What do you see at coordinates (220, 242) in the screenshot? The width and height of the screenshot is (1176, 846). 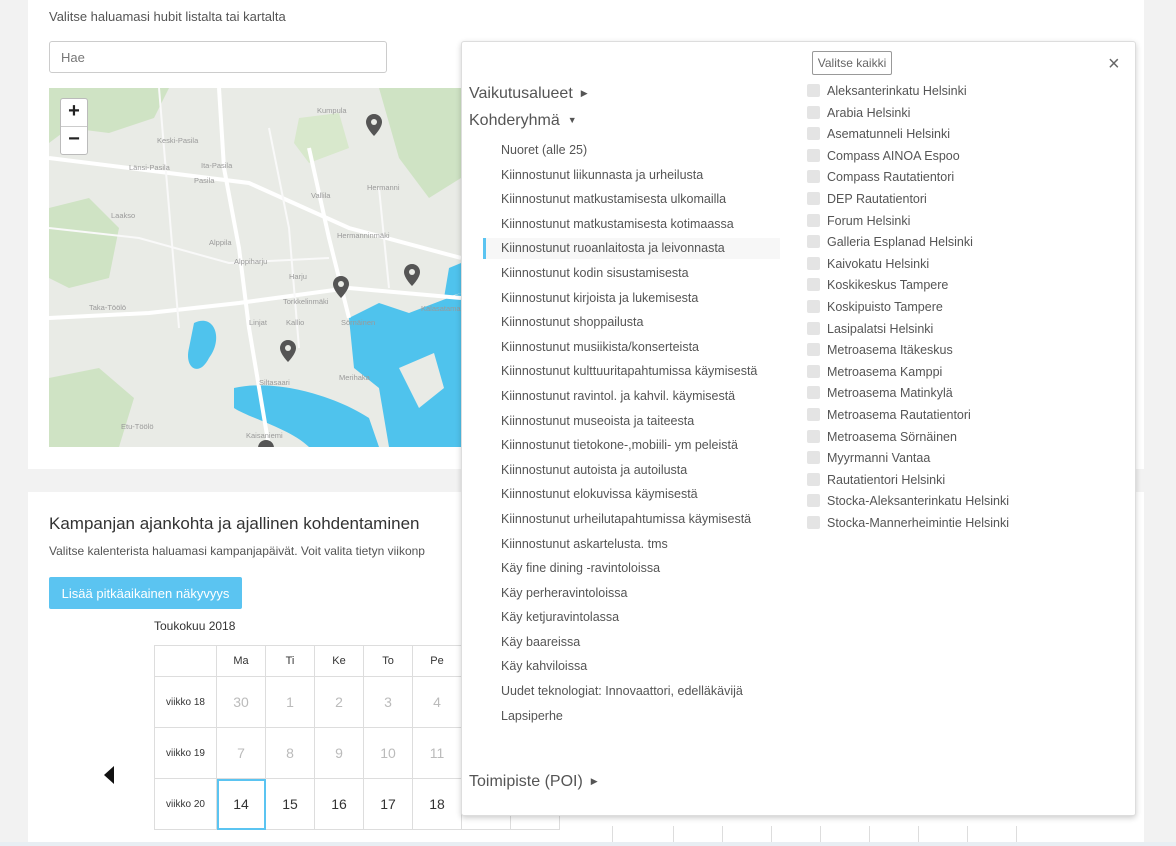 I see `svg-text: Alppila` at bounding box center [220, 242].